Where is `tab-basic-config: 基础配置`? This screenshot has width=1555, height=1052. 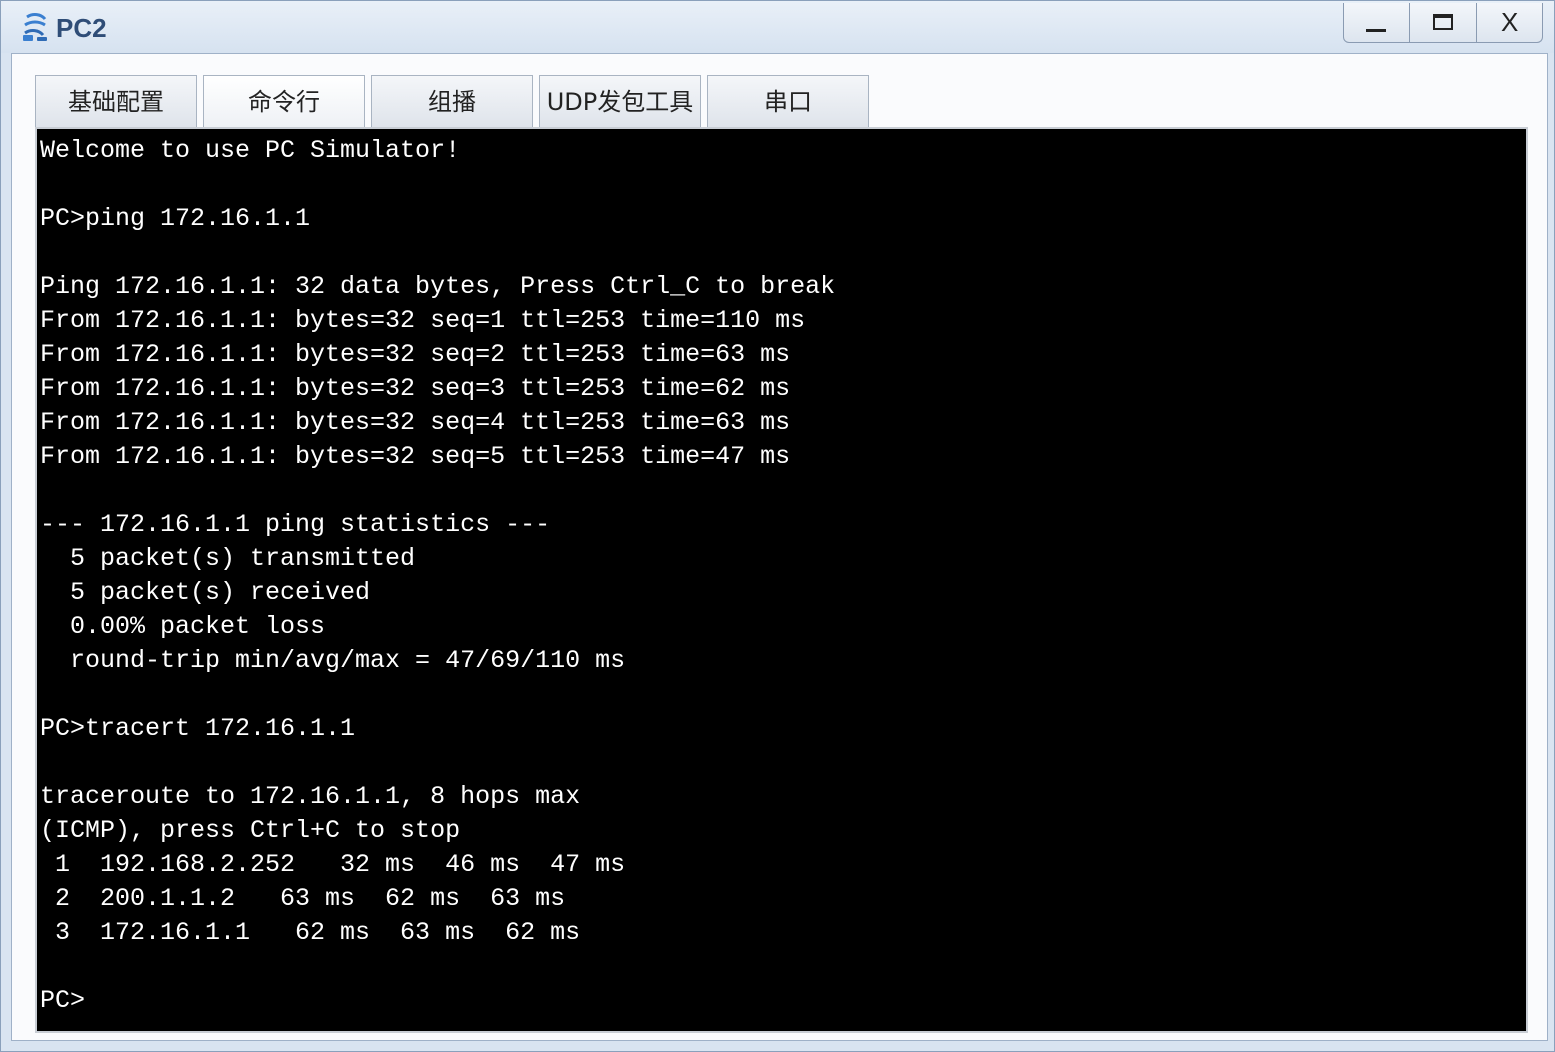 tab-basic-config: 基础配置 is located at coordinates (116, 101).